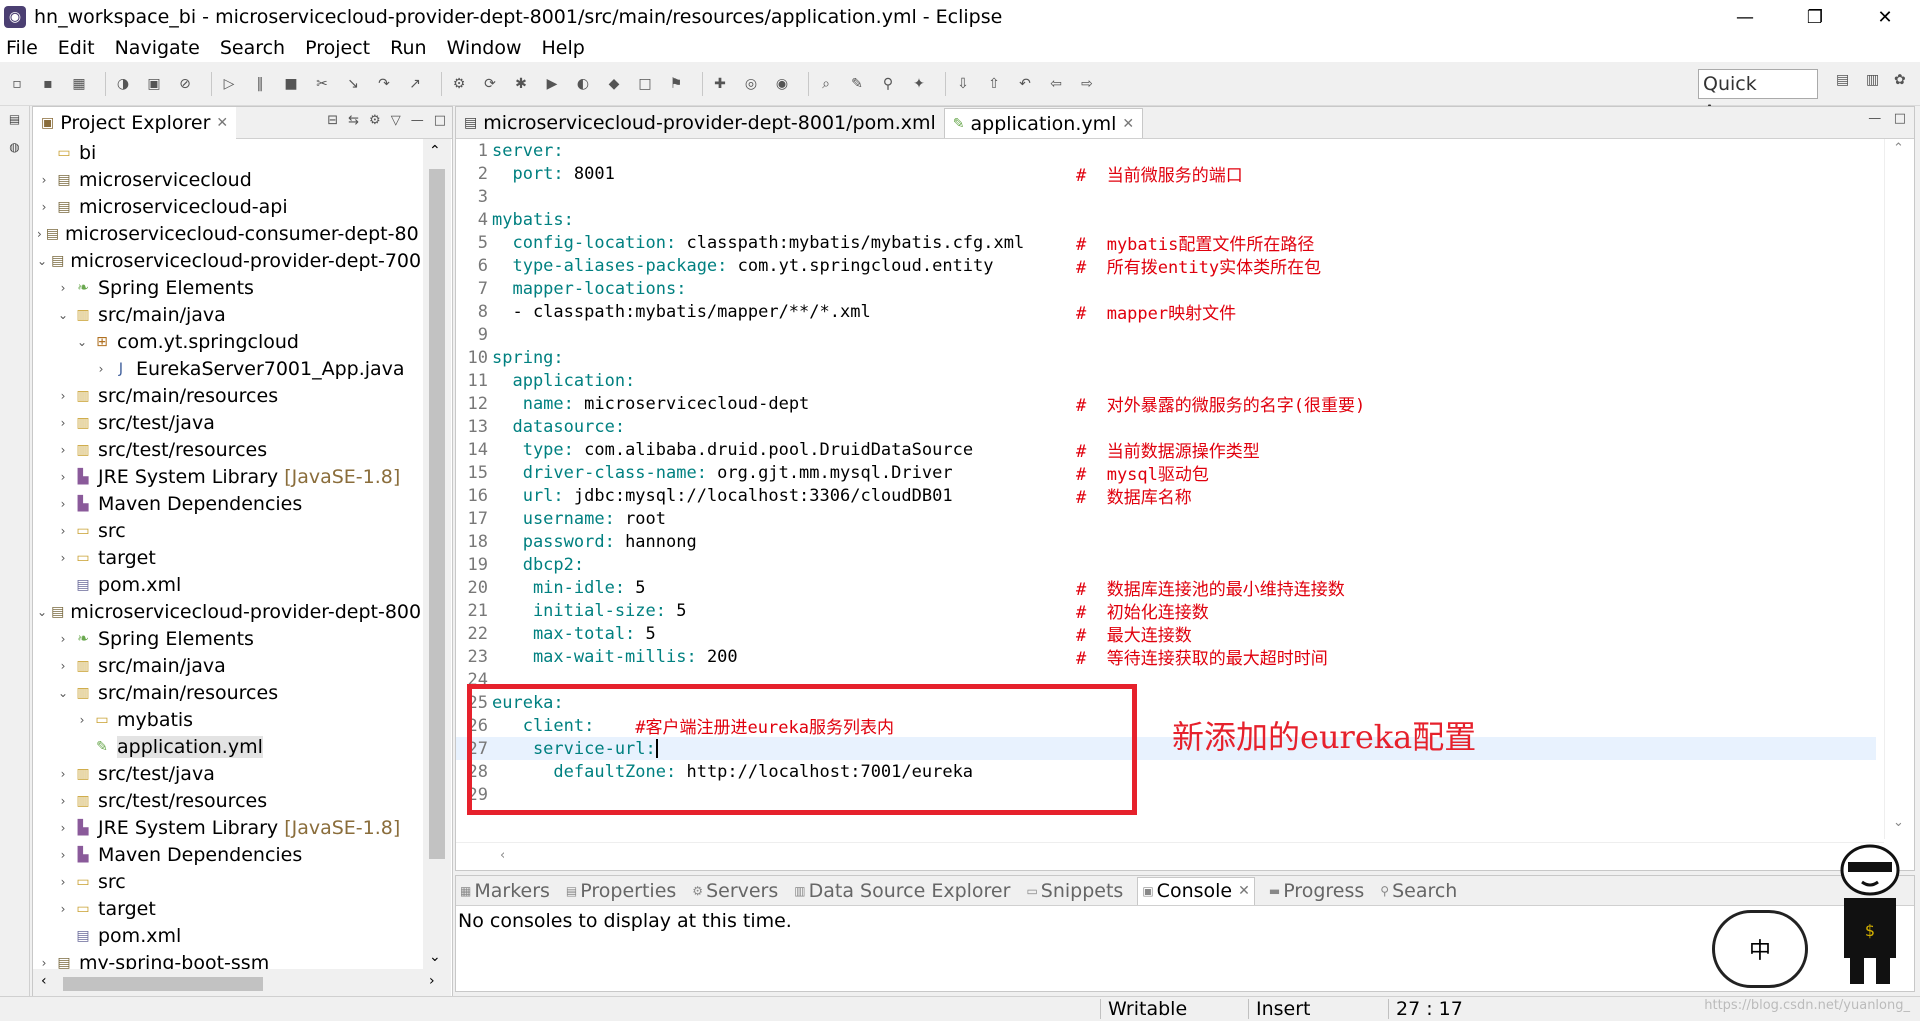 Image resolution: width=1920 pixels, height=1021 pixels. I want to click on code-line: 18 password: hannong, so click(1166, 541).